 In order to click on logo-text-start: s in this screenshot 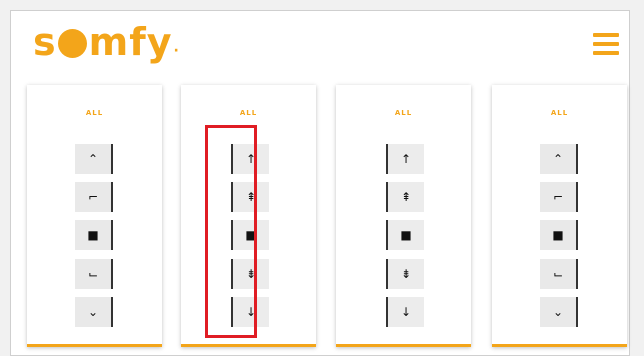, I will do `click(45, 42)`.